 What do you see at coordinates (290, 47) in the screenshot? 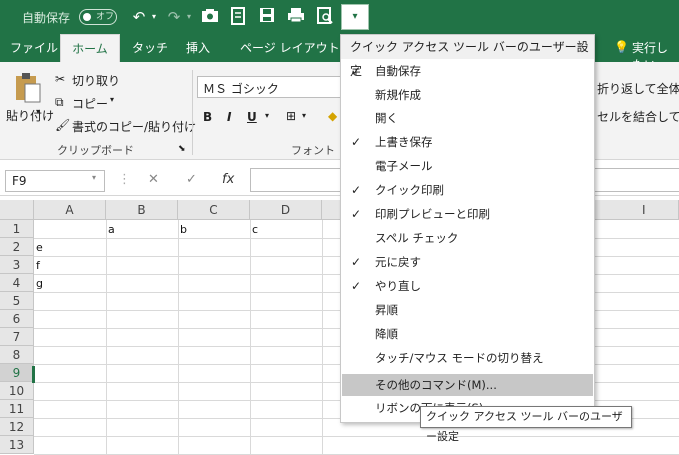
I see `tab-page-layout: ページ レイアウト` at bounding box center [290, 47].